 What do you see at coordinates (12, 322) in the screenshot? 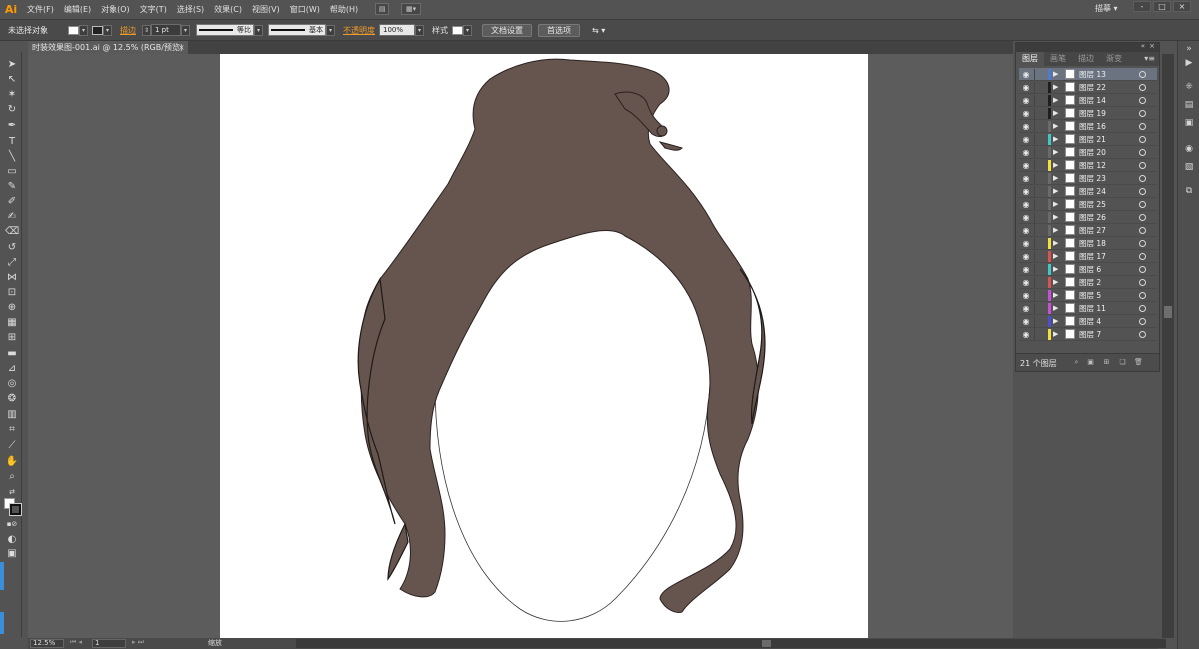
I see `perspective-grid-tool-icon: ▦` at bounding box center [12, 322].